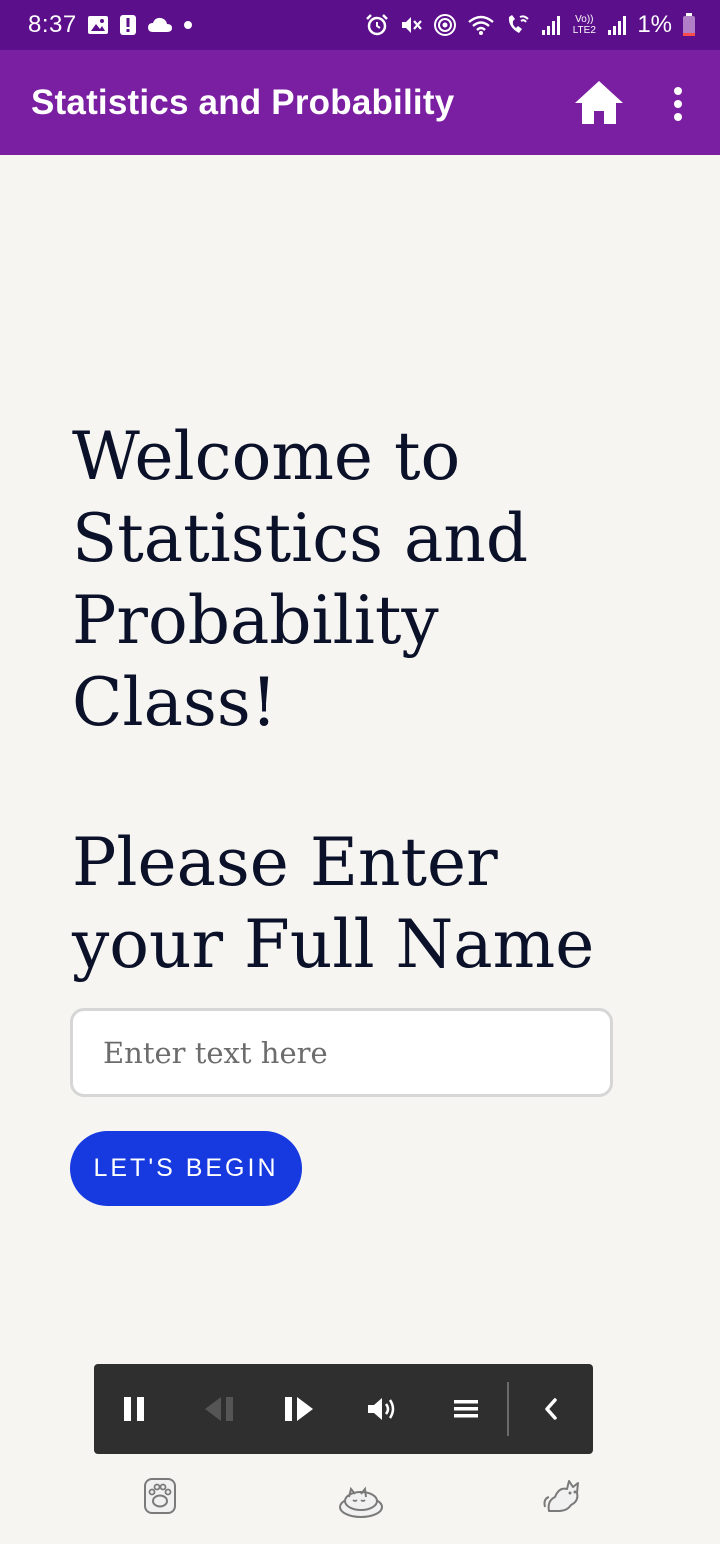 The image size is (720, 1544). I want to click on collapse-button, so click(551, 1409).